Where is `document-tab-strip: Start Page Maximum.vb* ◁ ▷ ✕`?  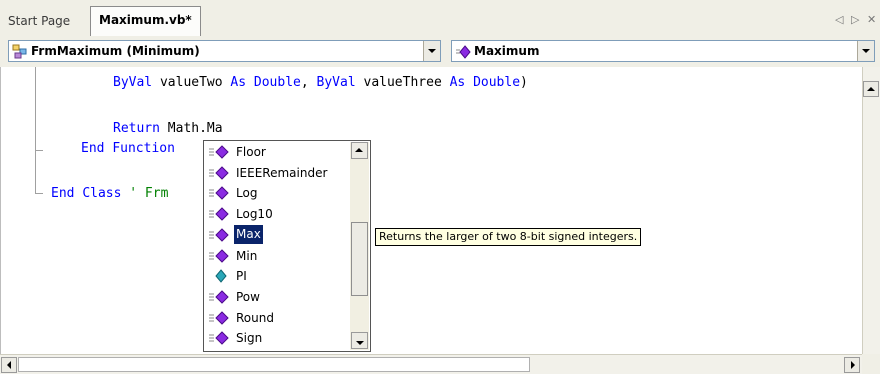
document-tab-strip: Start Page Maximum.vb* ◁ ▷ ✕ is located at coordinates (440, 18).